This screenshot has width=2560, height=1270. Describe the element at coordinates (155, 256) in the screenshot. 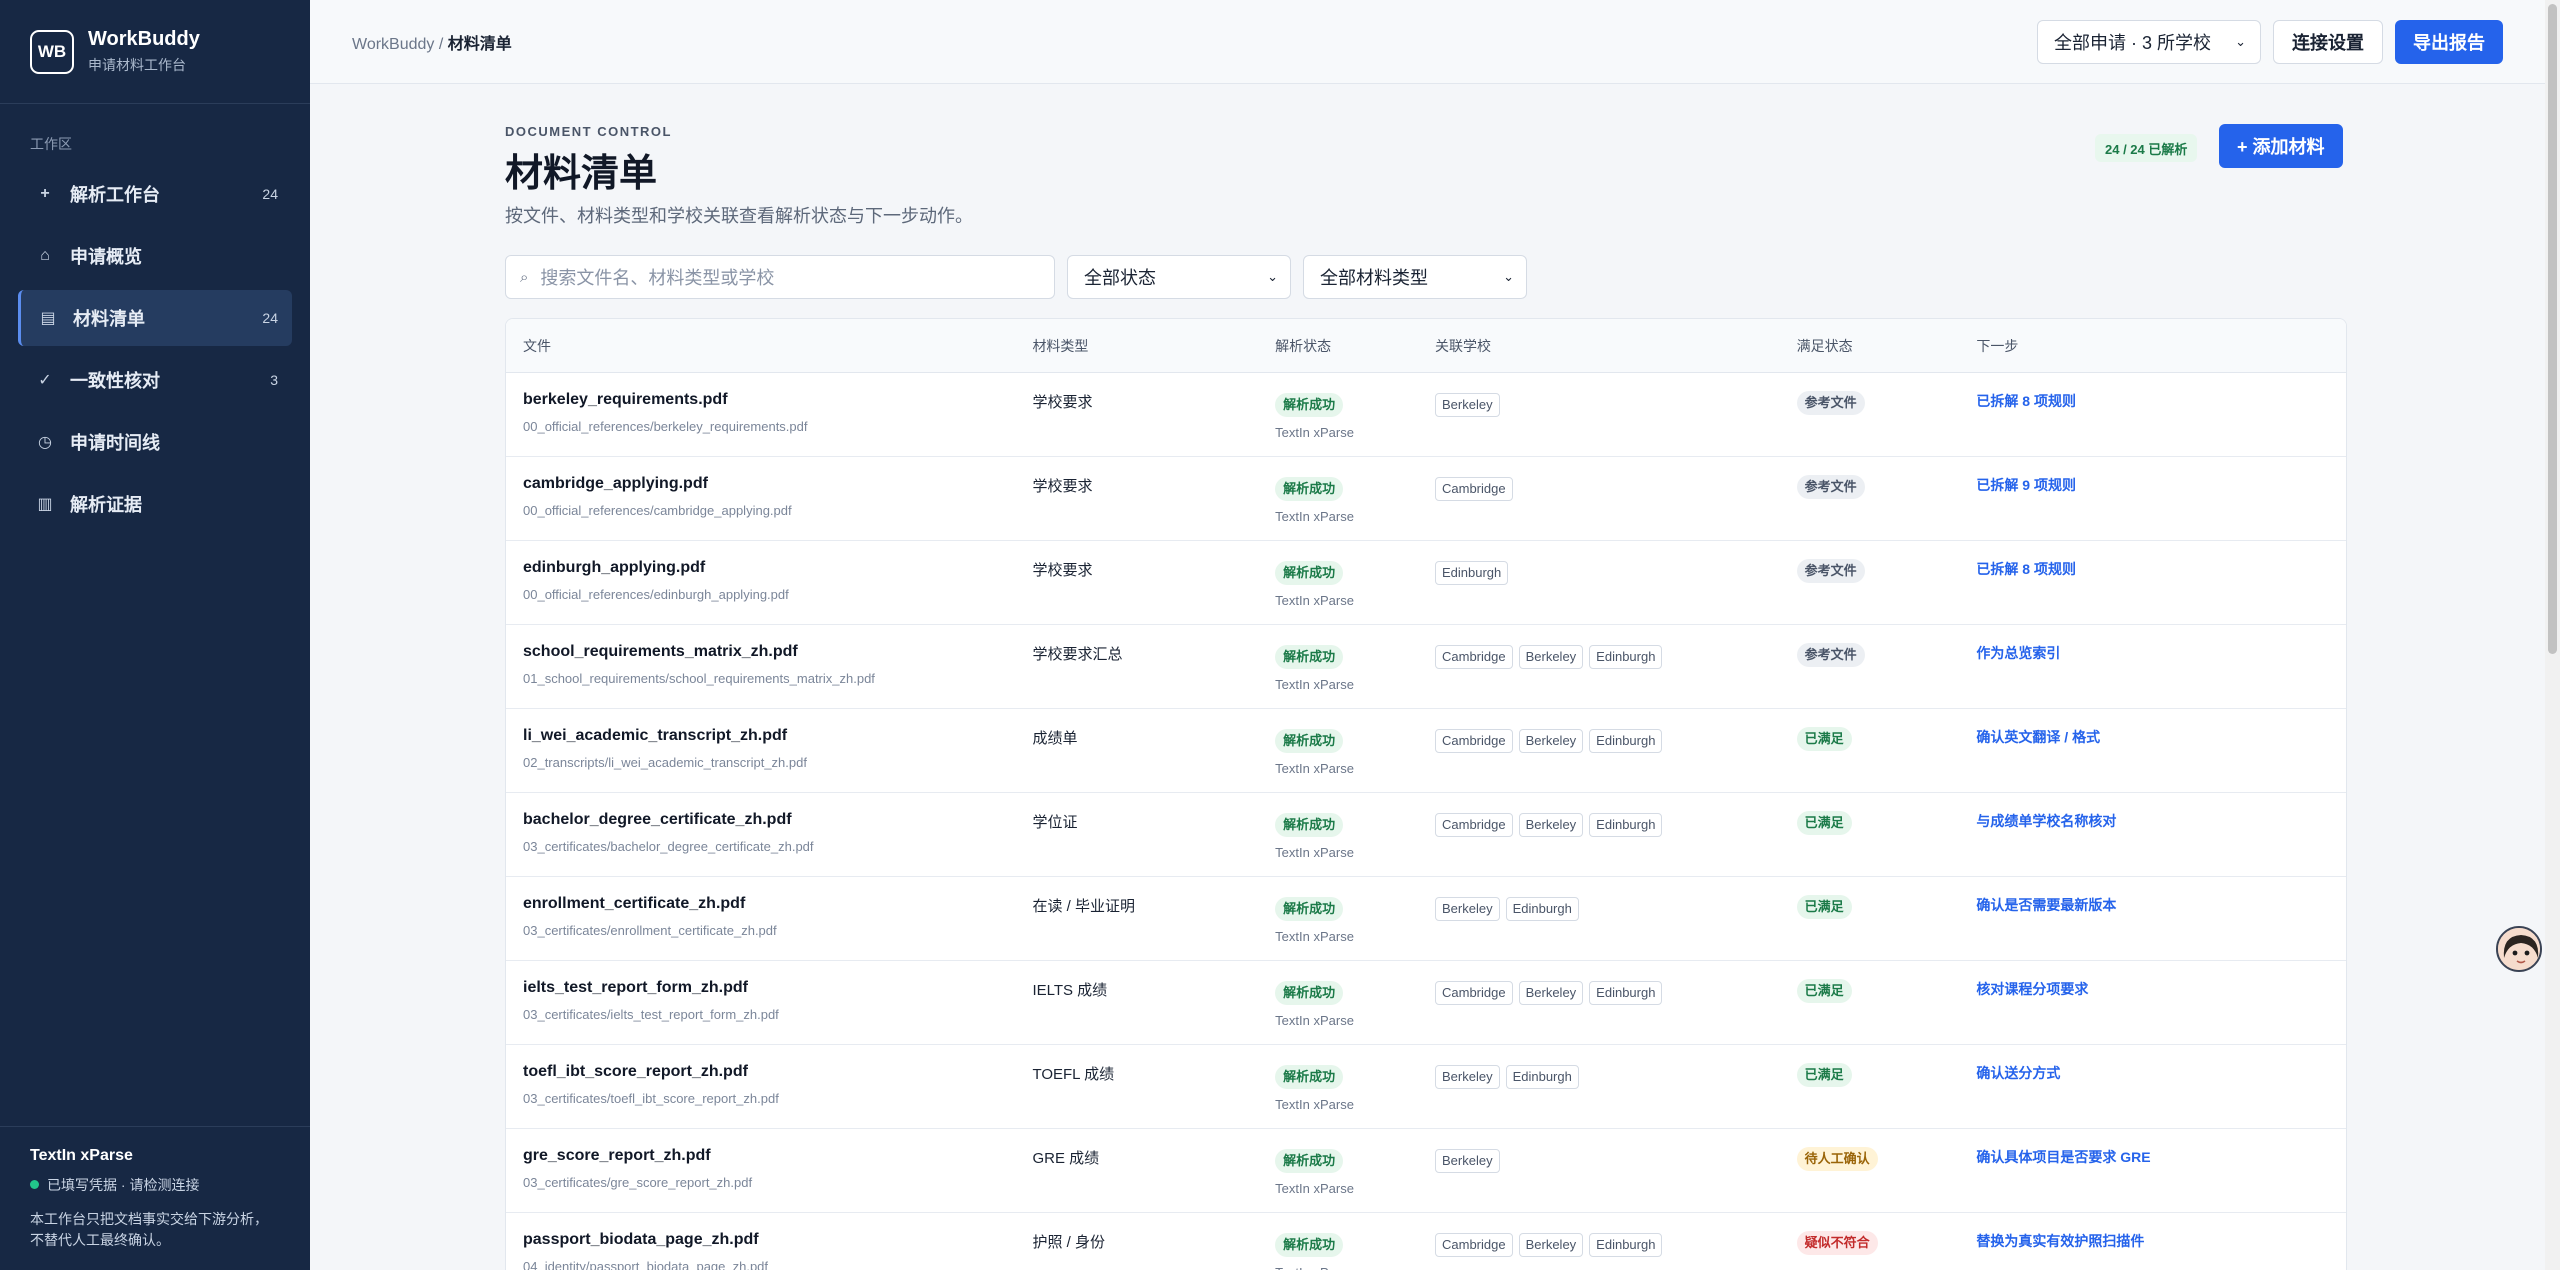

I see `sidebar-item-home: ⌂ 申请概览` at that location.